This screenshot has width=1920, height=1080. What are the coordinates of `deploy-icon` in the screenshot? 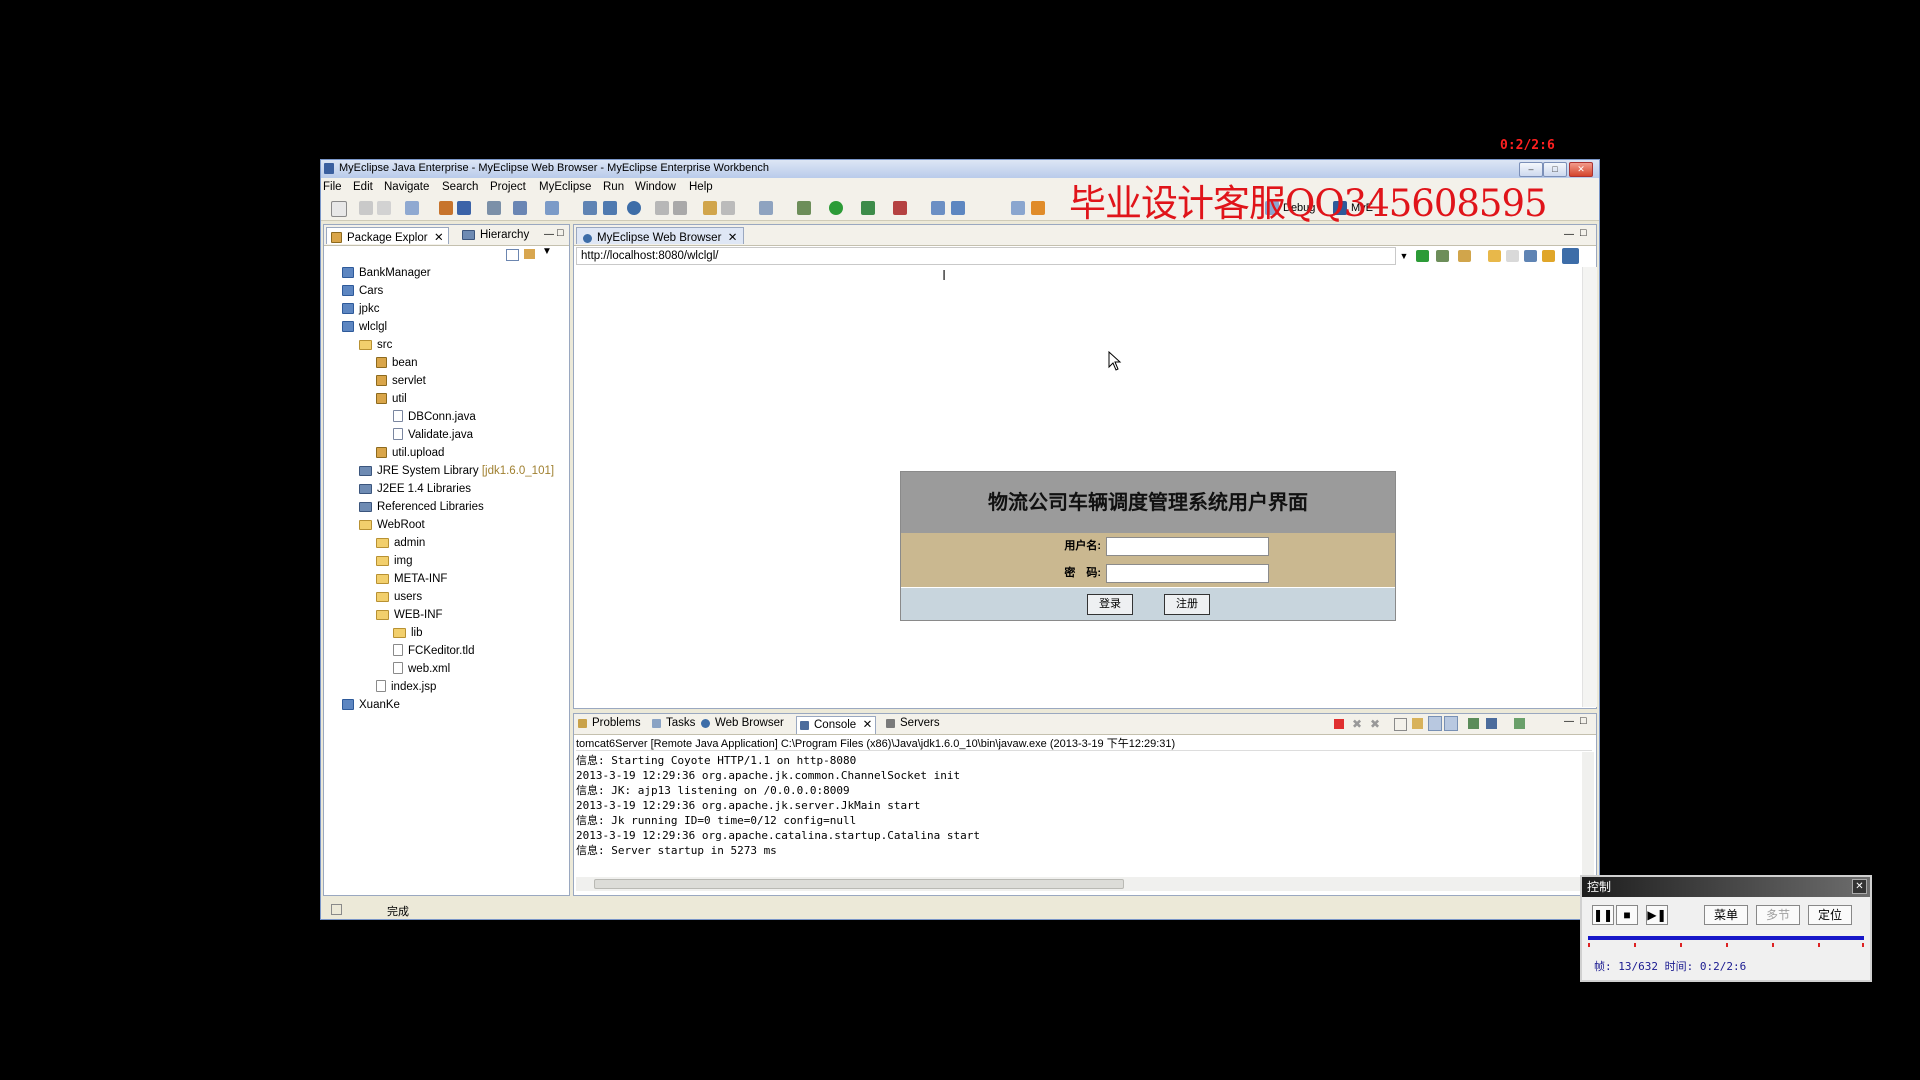 It's located at (446, 208).